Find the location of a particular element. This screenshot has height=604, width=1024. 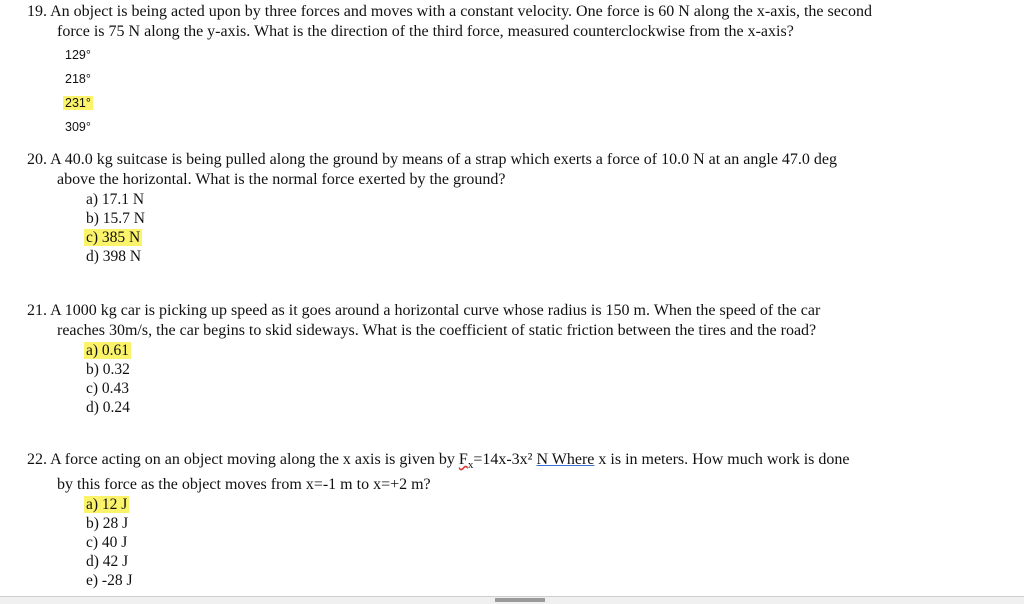

option-highlighted: a) 0.61 is located at coordinates (452, 350).